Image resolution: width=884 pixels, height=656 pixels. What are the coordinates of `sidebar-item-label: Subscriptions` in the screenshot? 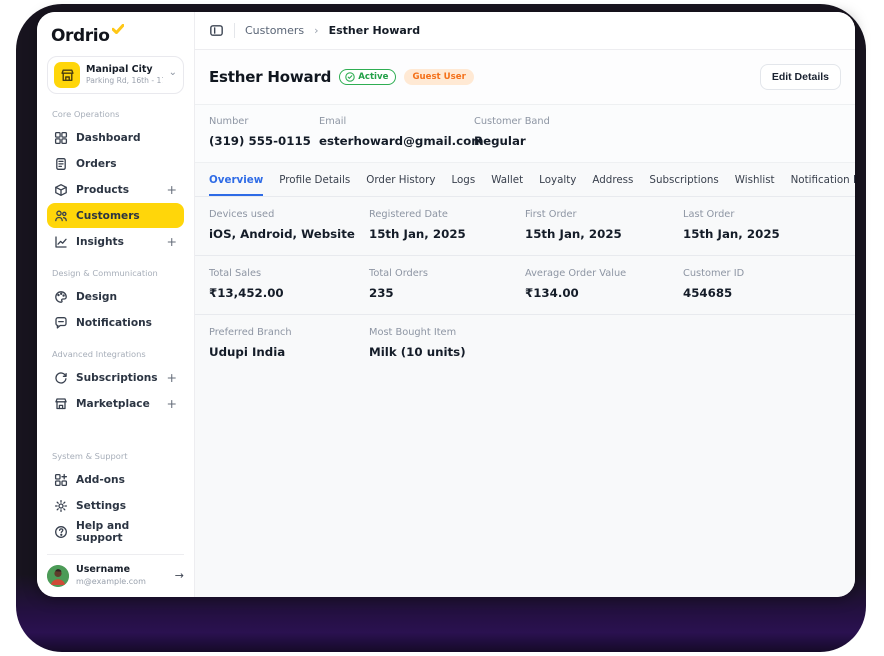 It's located at (117, 377).